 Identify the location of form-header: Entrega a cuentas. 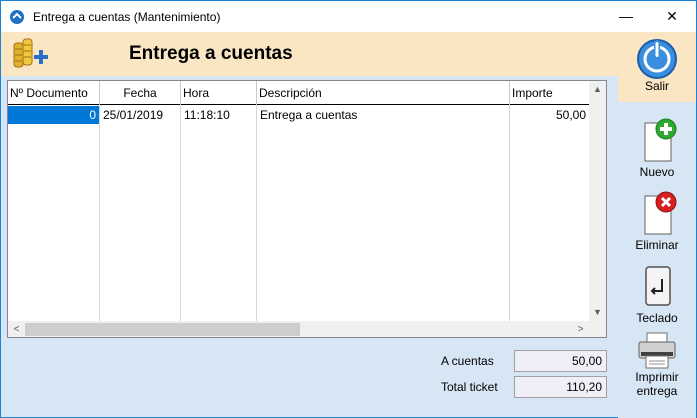
(309, 54).